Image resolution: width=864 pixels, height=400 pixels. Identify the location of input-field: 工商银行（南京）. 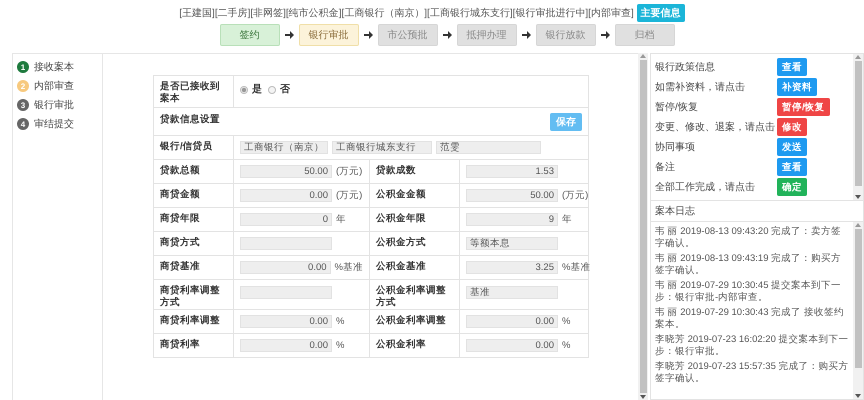
(284, 147).